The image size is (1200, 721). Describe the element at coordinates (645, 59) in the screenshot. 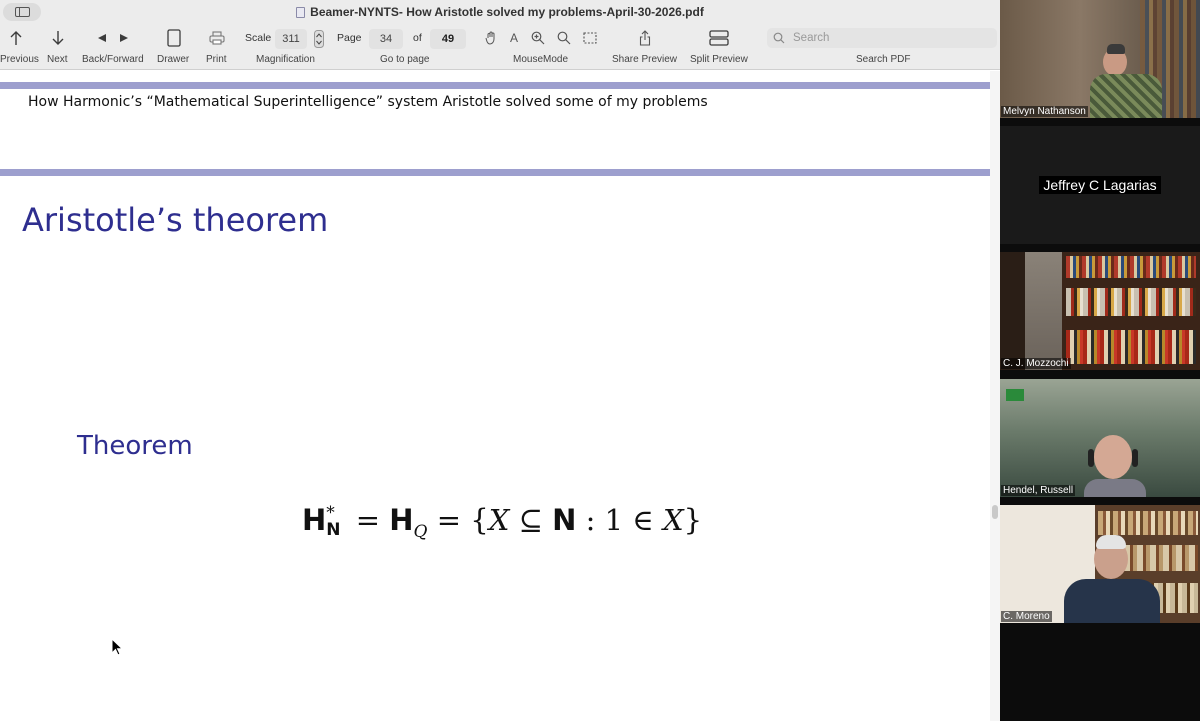

I see `share-preview-label: Share Preview` at that location.